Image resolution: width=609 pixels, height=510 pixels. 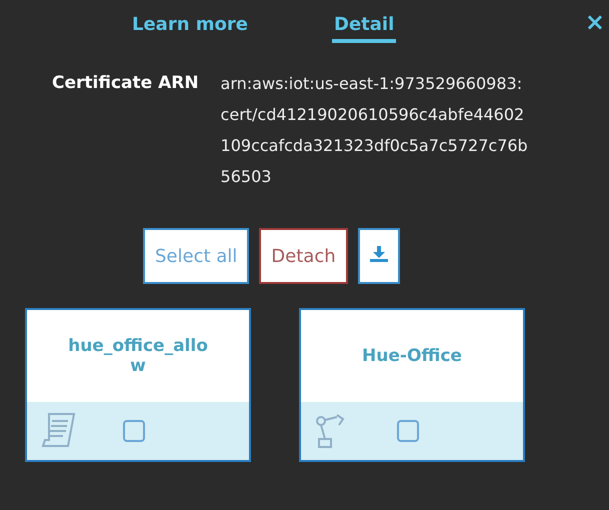 I want to click on card-title: Hue-Office, so click(x=412, y=356).